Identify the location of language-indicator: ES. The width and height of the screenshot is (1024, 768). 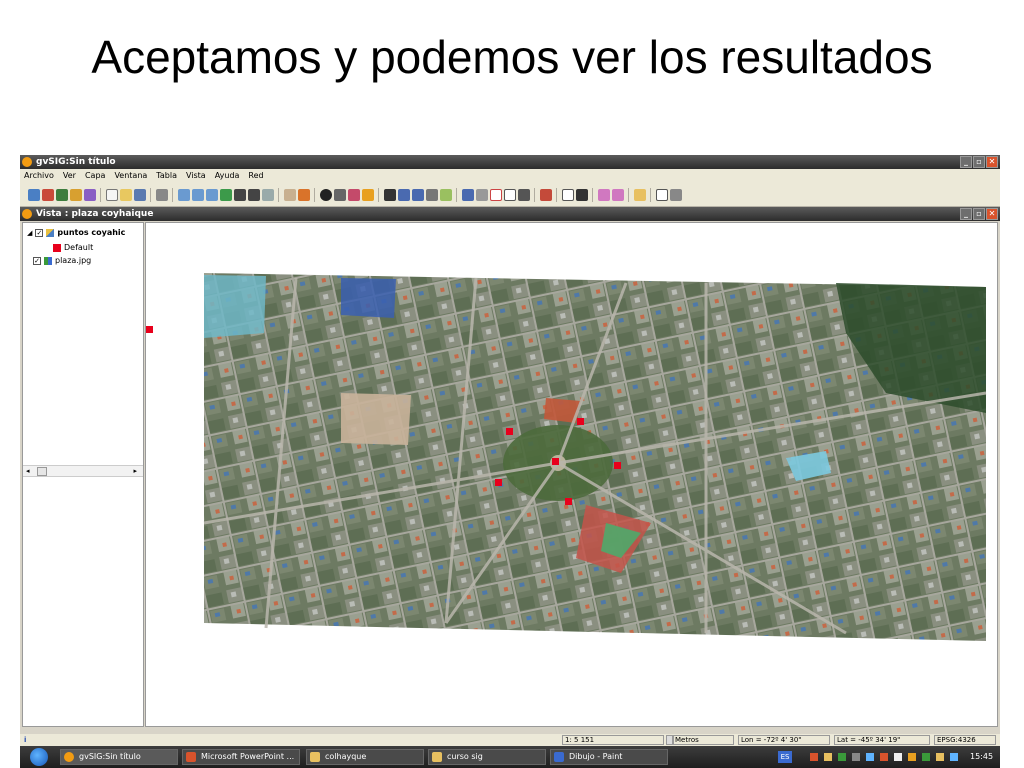
(785, 757).